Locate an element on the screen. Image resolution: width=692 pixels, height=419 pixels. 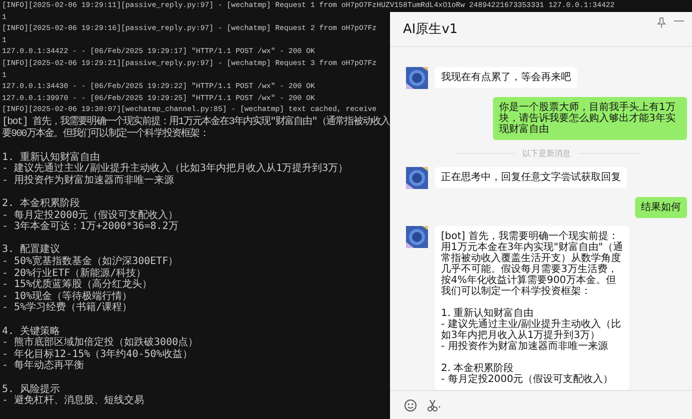
terminal-line: - 5%学习经费（书籍/课程） is located at coordinates (67, 308).